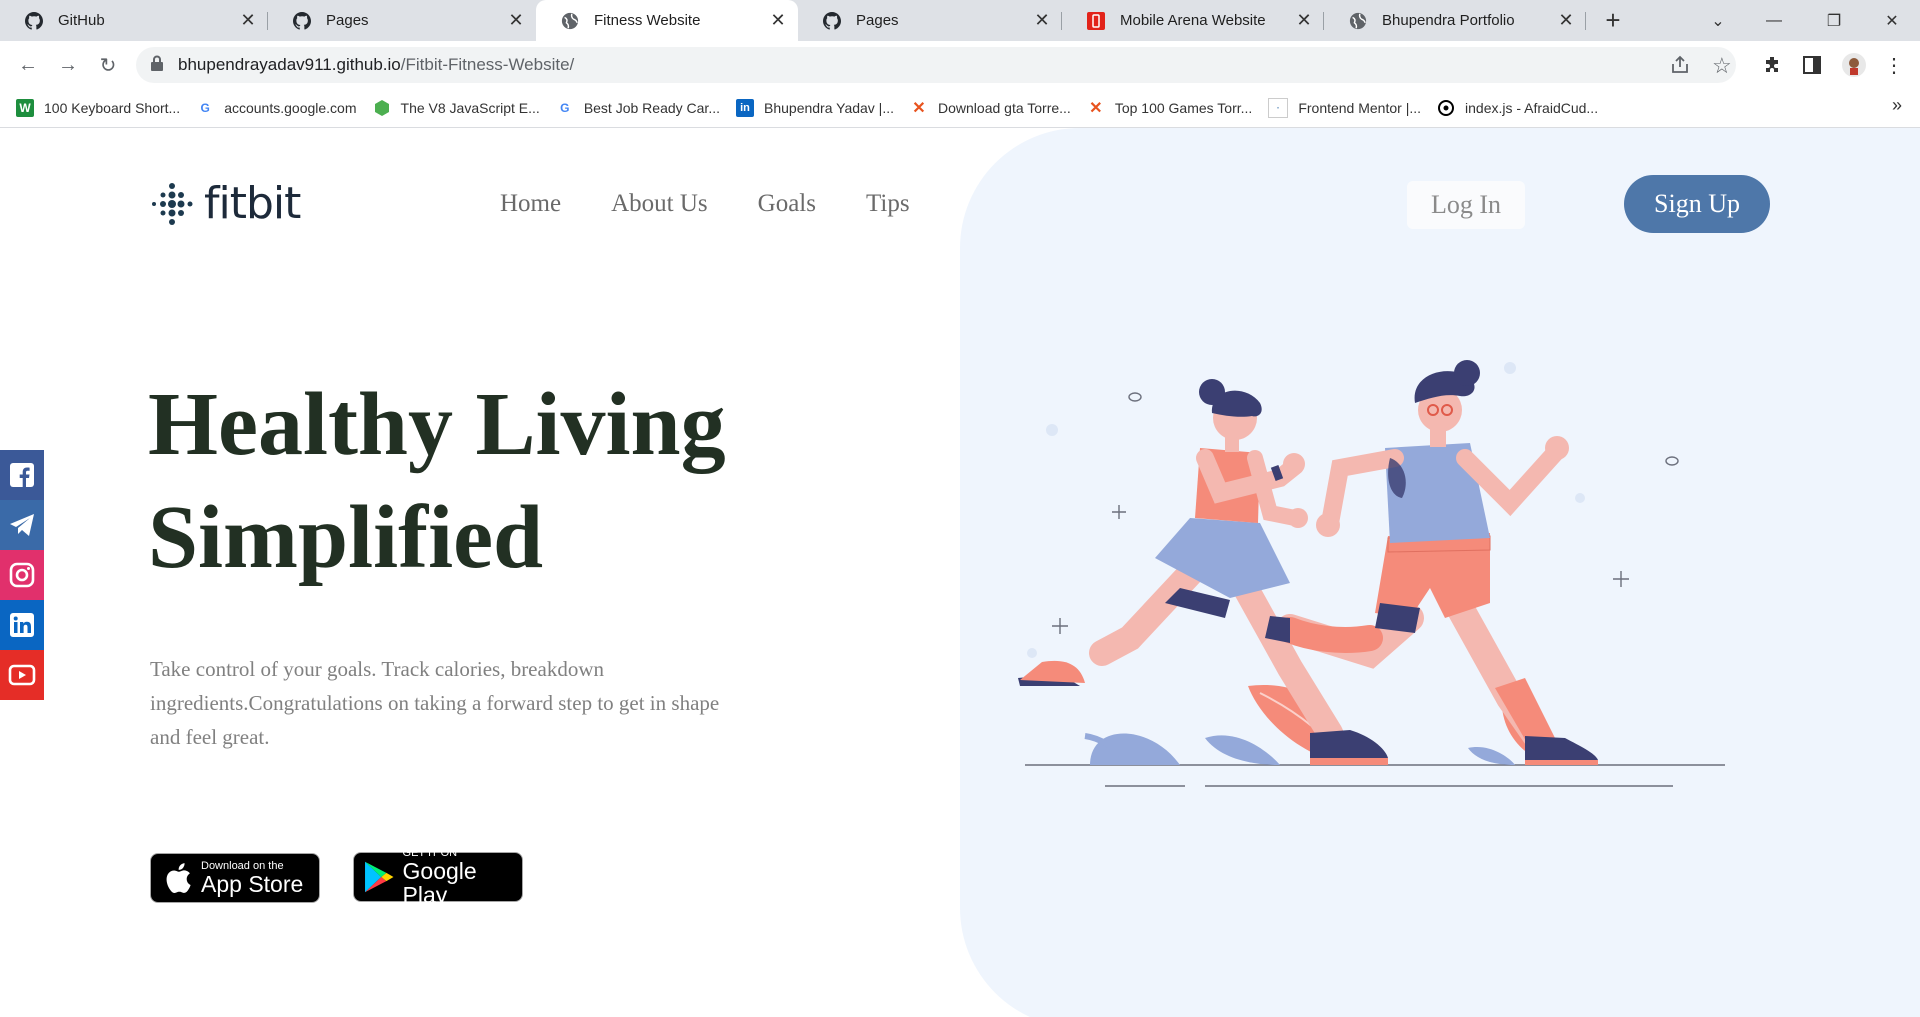 This screenshot has width=1920, height=1017. What do you see at coordinates (1697, 204) in the screenshot?
I see `signup-button: Sign Up` at bounding box center [1697, 204].